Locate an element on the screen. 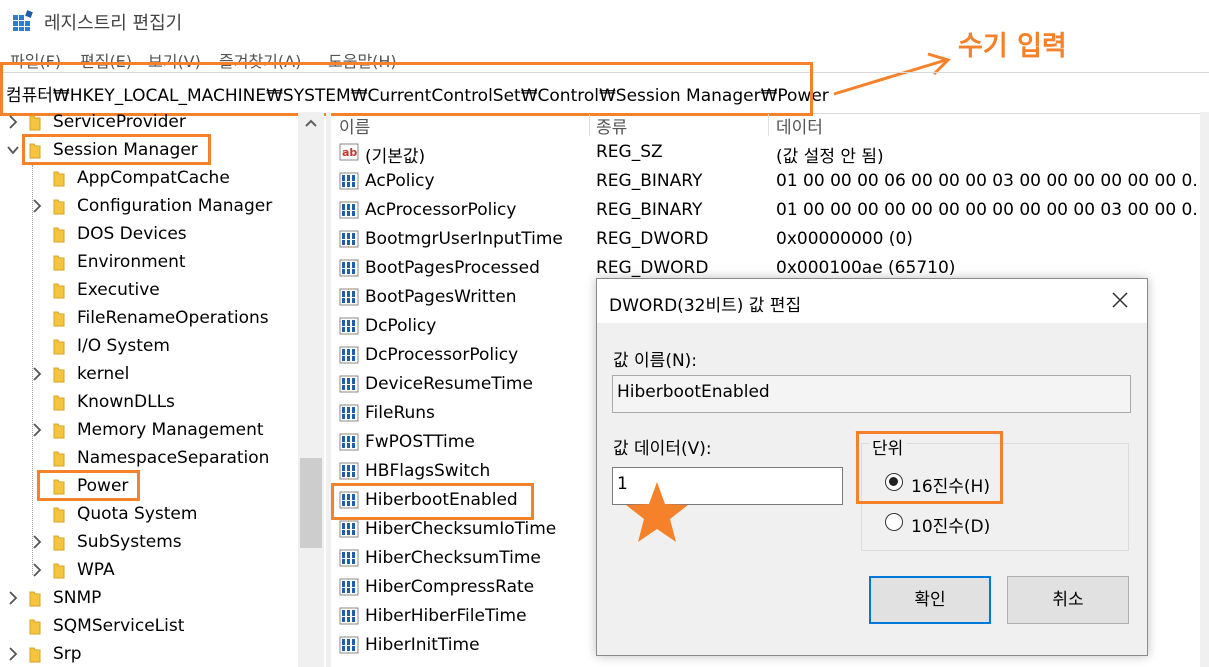  cell-name: AcPolicy is located at coordinates (400, 181).